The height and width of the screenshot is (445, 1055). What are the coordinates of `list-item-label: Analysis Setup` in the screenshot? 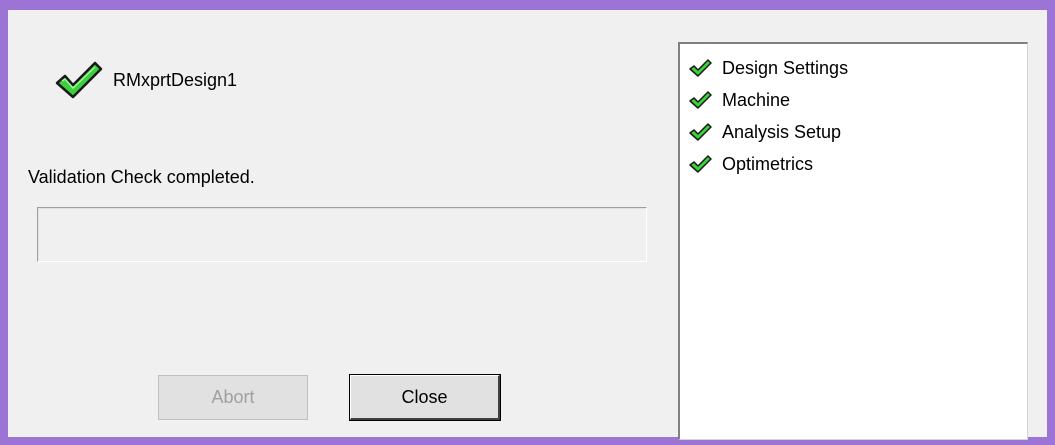 It's located at (782, 131).